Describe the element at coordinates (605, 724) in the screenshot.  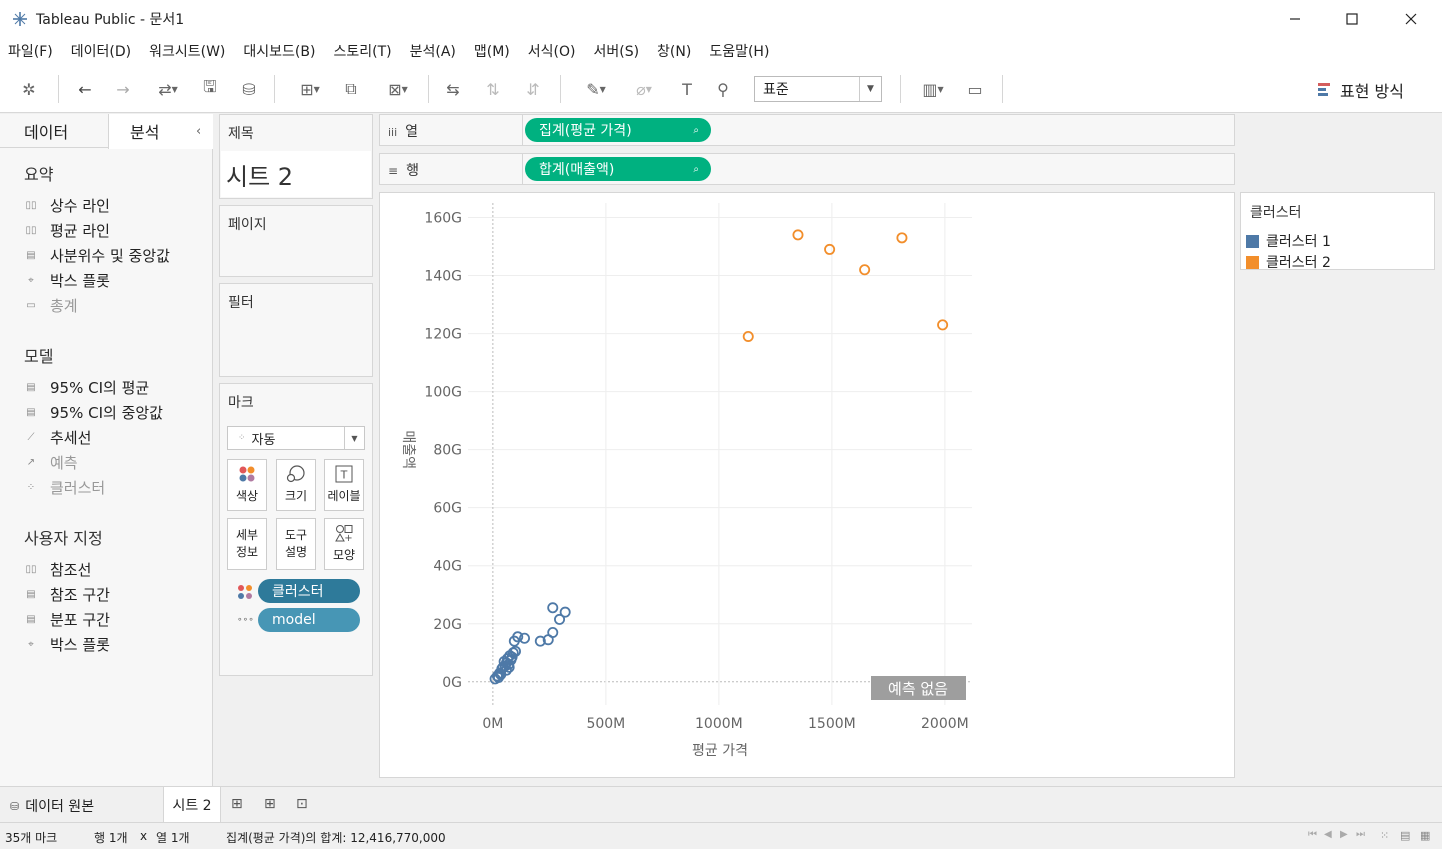
I see `x-tick-label: 500M` at that location.